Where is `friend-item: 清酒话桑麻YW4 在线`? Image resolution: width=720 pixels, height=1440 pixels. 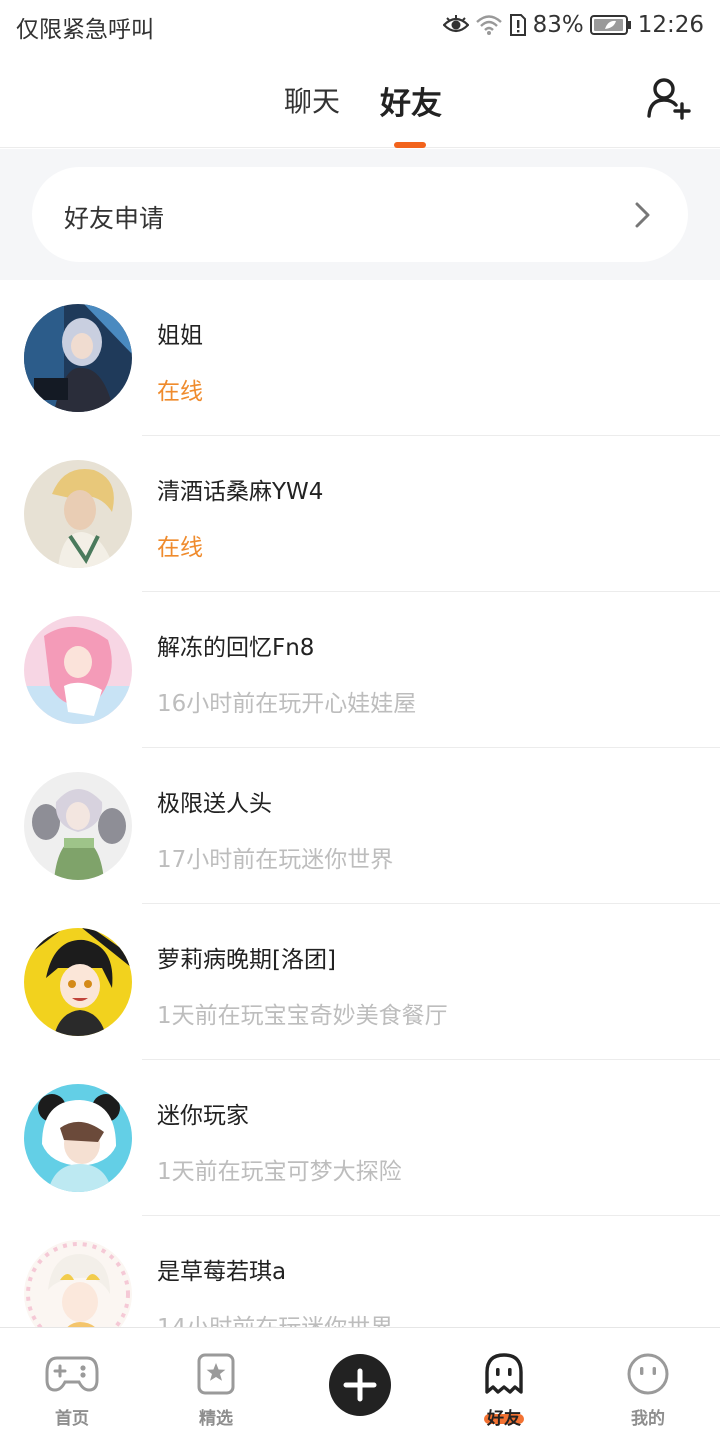
friend-item: 清酒话桑麻YW4 在线 is located at coordinates (360, 514).